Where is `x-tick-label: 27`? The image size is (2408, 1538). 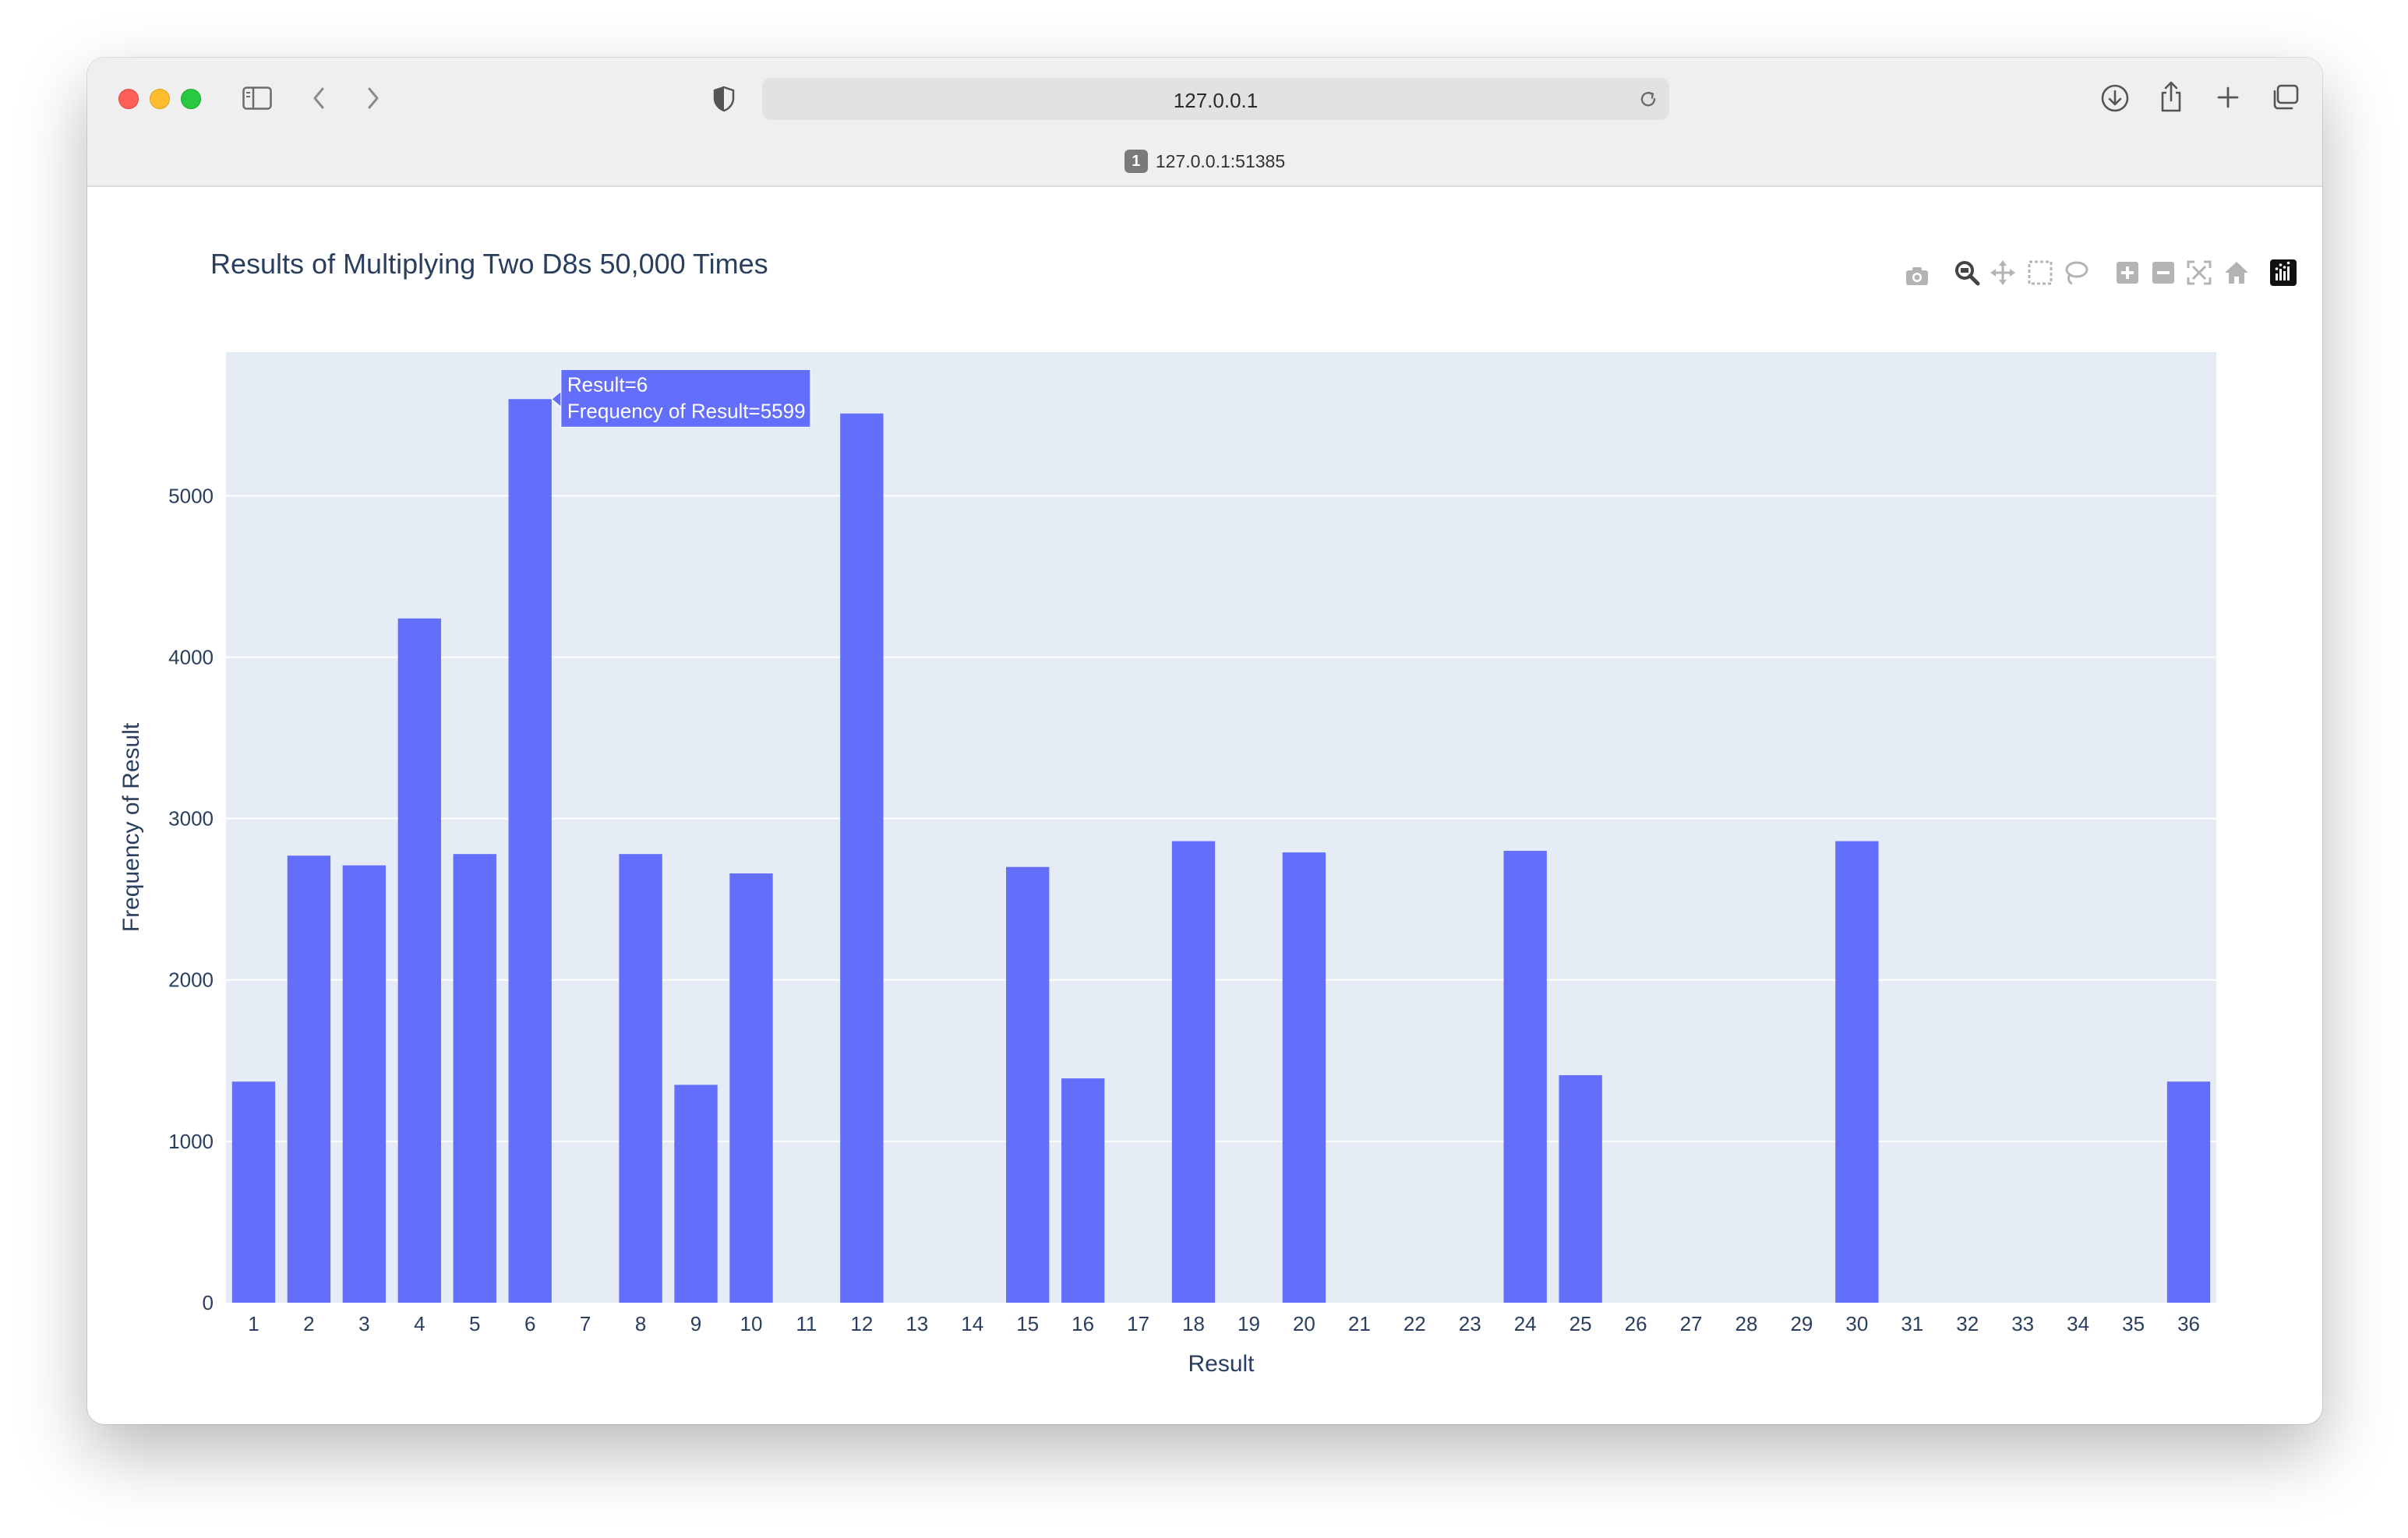
x-tick-label: 27 is located at coordinates (1691, 1323).